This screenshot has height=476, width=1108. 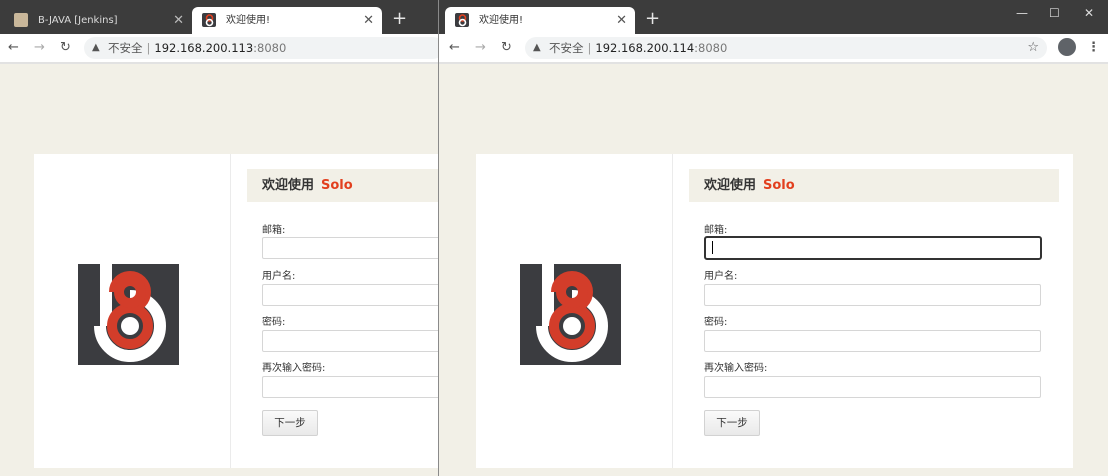 I want to click on browser-toolbar: ← → ↻ ▲ 不安全 | 192.168.200.114:8080 ☆ ⋮, so click(x=773, y=48).